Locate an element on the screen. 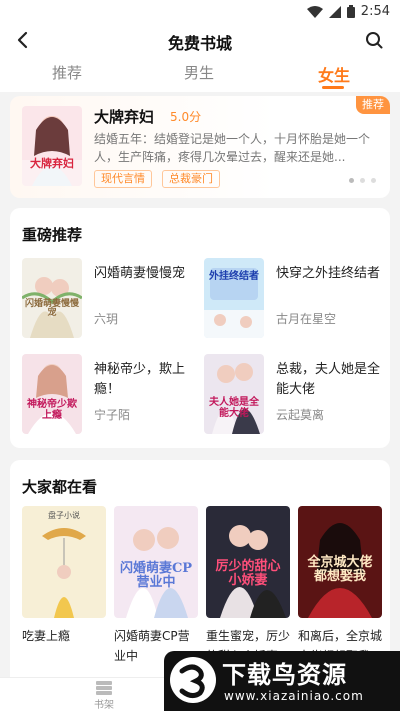  cover-title: 全京城大佬都想娶我 is located at coordinates (340, 569).